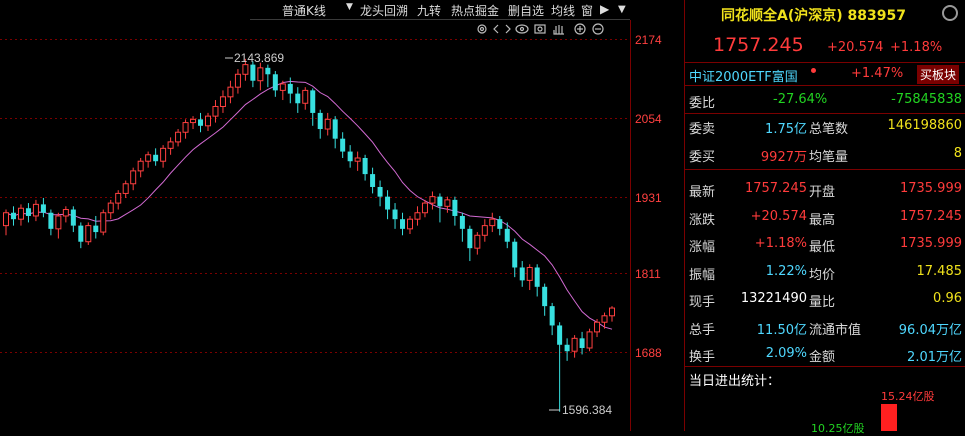  Describe the element at coordinates (822, 302) in the screenshot. I see `quote-row-label: 量比` at that location.